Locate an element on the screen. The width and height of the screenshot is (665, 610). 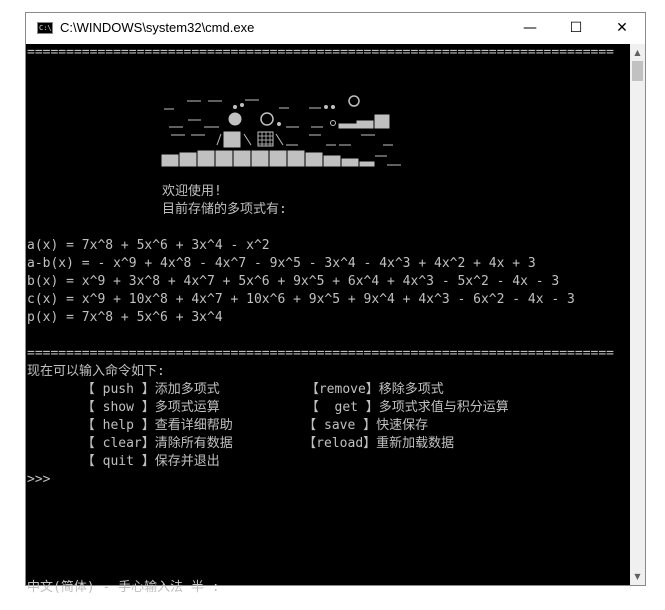
polynomial-line: p(x) = 7x^8 + 5x^6 + 3x^4 is located at coordinates (125, 317).